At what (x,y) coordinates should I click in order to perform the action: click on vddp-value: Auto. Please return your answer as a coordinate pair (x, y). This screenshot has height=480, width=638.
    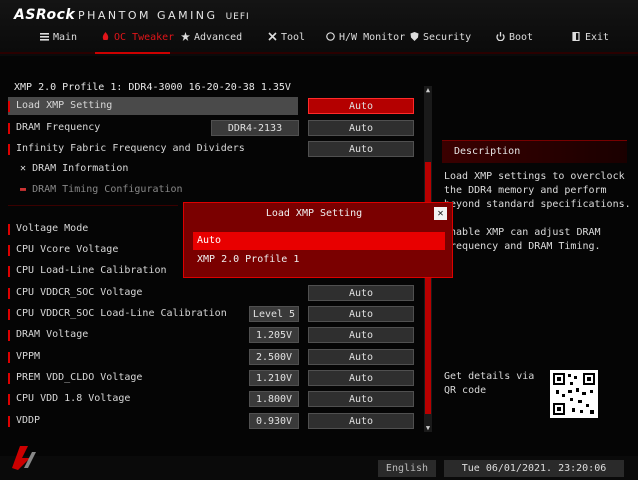
    Looking at the image, I should click on (361, 421).